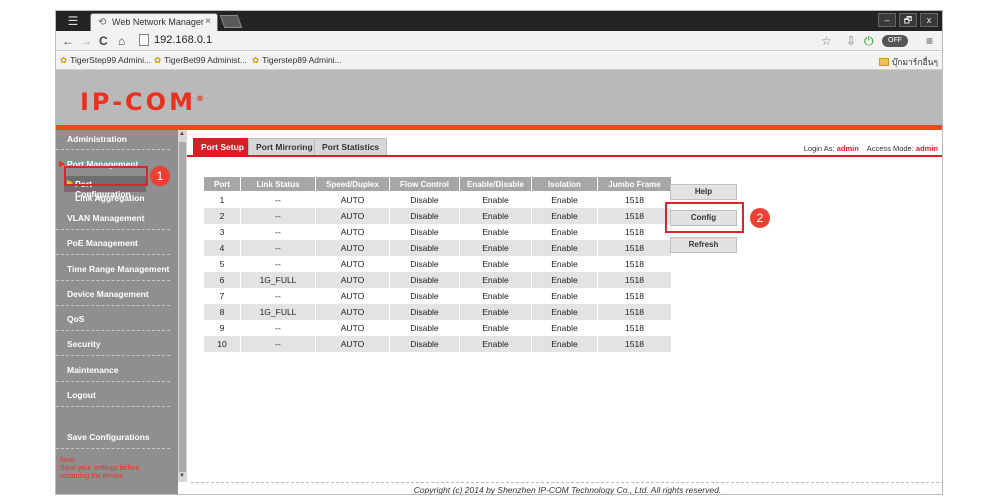 This screenshot has width=1000, height=500. I want to click on cell-port: 1, so click(222, 199).